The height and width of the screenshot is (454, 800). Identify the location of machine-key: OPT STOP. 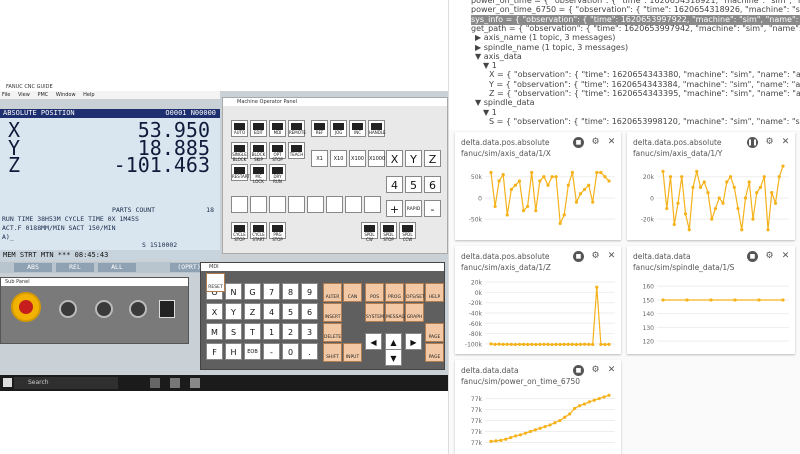
(277, 152).